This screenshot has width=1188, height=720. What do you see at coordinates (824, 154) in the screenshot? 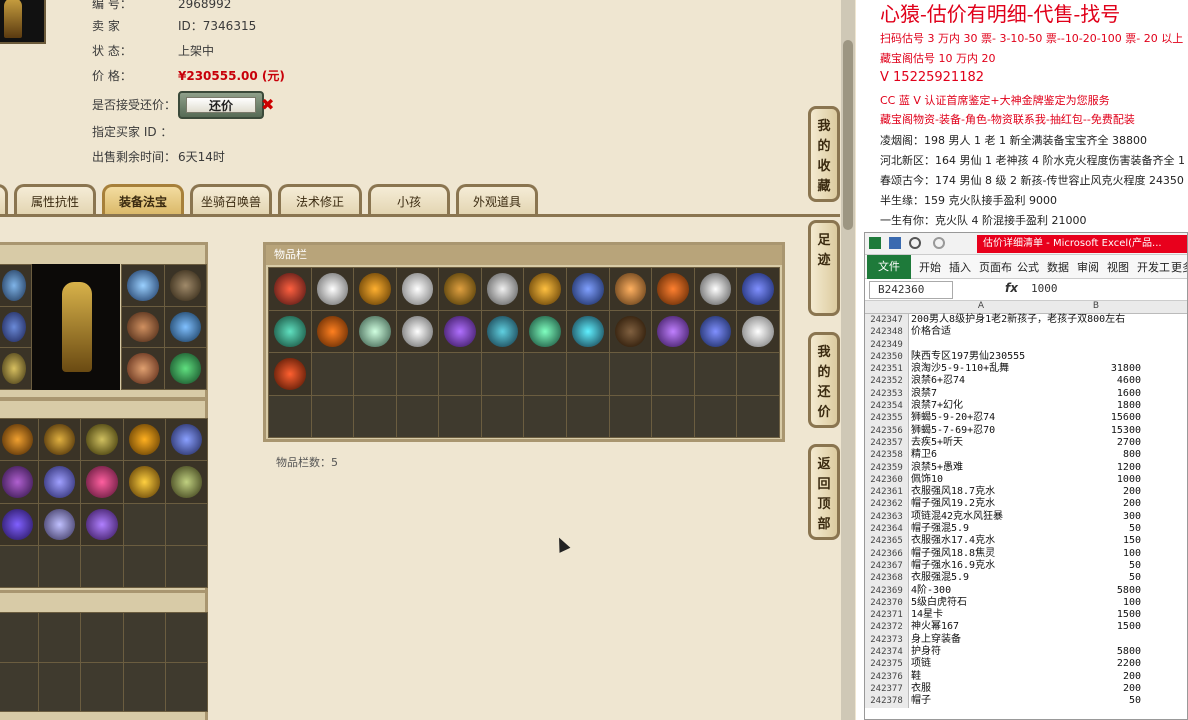
I see `my-favorites-button: 我的收藏` at bounding box center [824, 154].